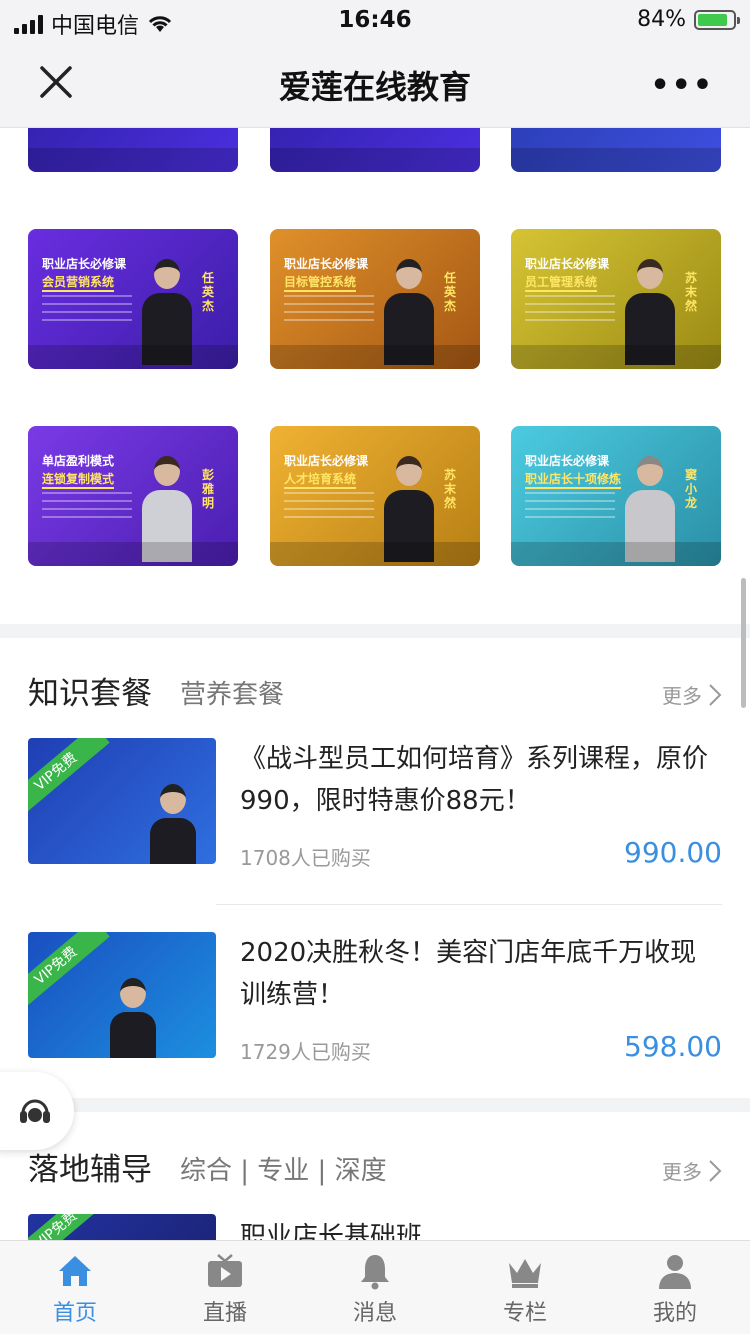 This screenshot has height=1334, width=750. Describe the element at coordinates (75, 1271) in the screenshot. I see `home-icon` at that location.